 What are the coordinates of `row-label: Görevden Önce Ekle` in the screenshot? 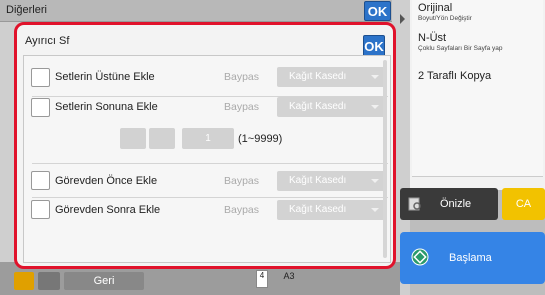 It's located at (106, 181).